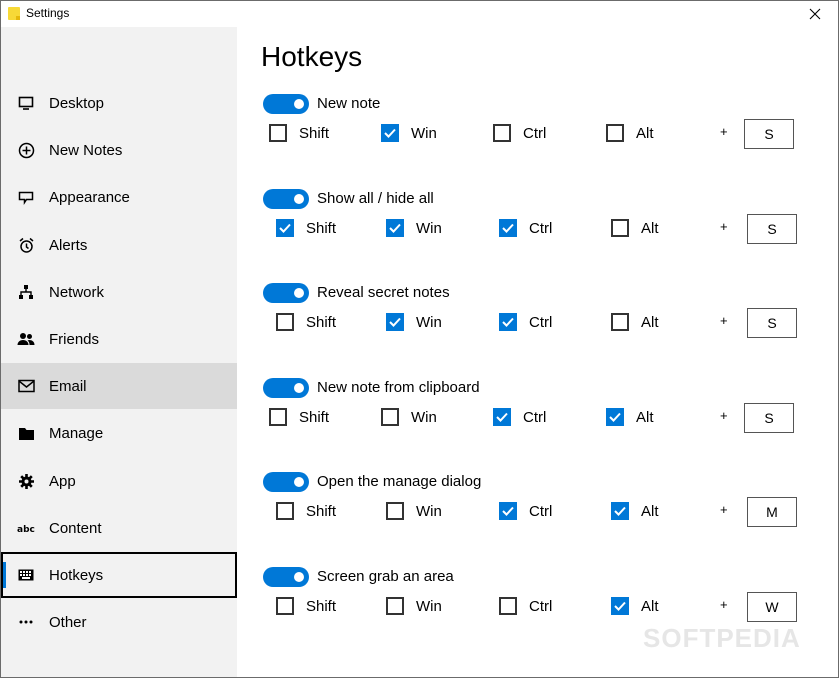 The width and height of the screenshot is (839, 678). I want to click on sidebar-item-label: Hotkeys, so click(76, 575).